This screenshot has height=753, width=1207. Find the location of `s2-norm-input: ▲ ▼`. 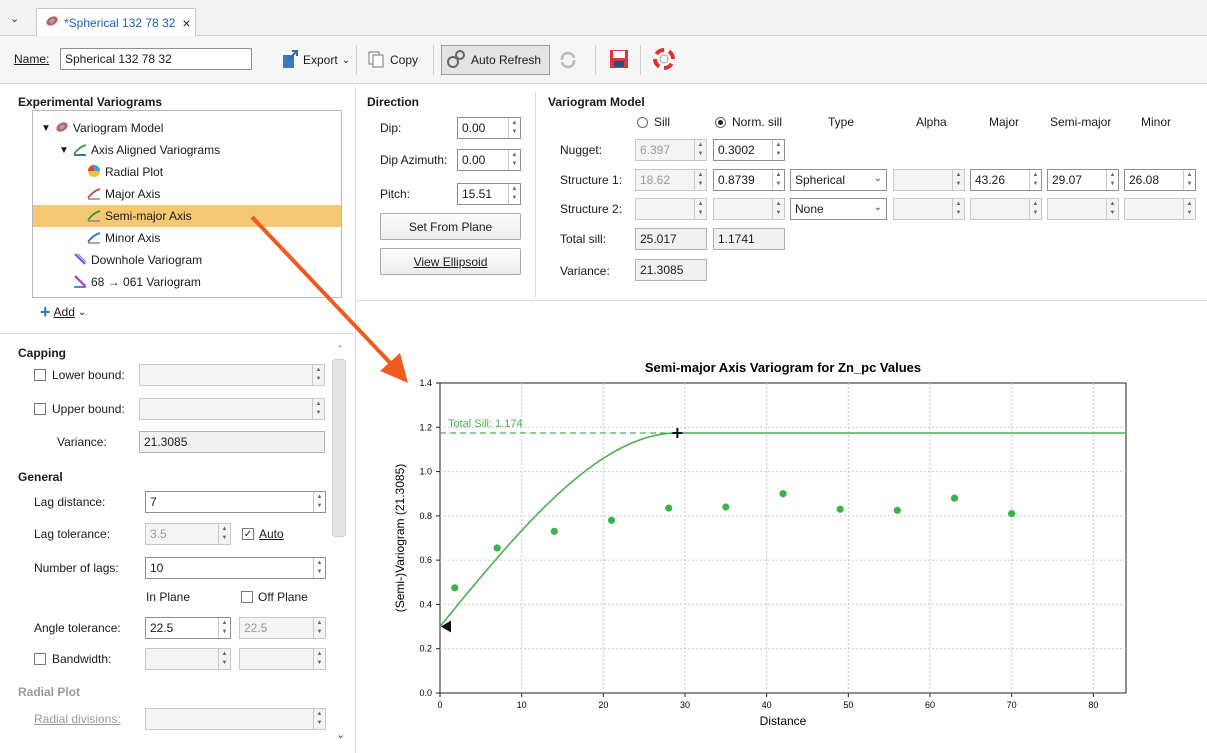

s2-norm-input: ▲ ▼ is located at coordinates (749, 209).